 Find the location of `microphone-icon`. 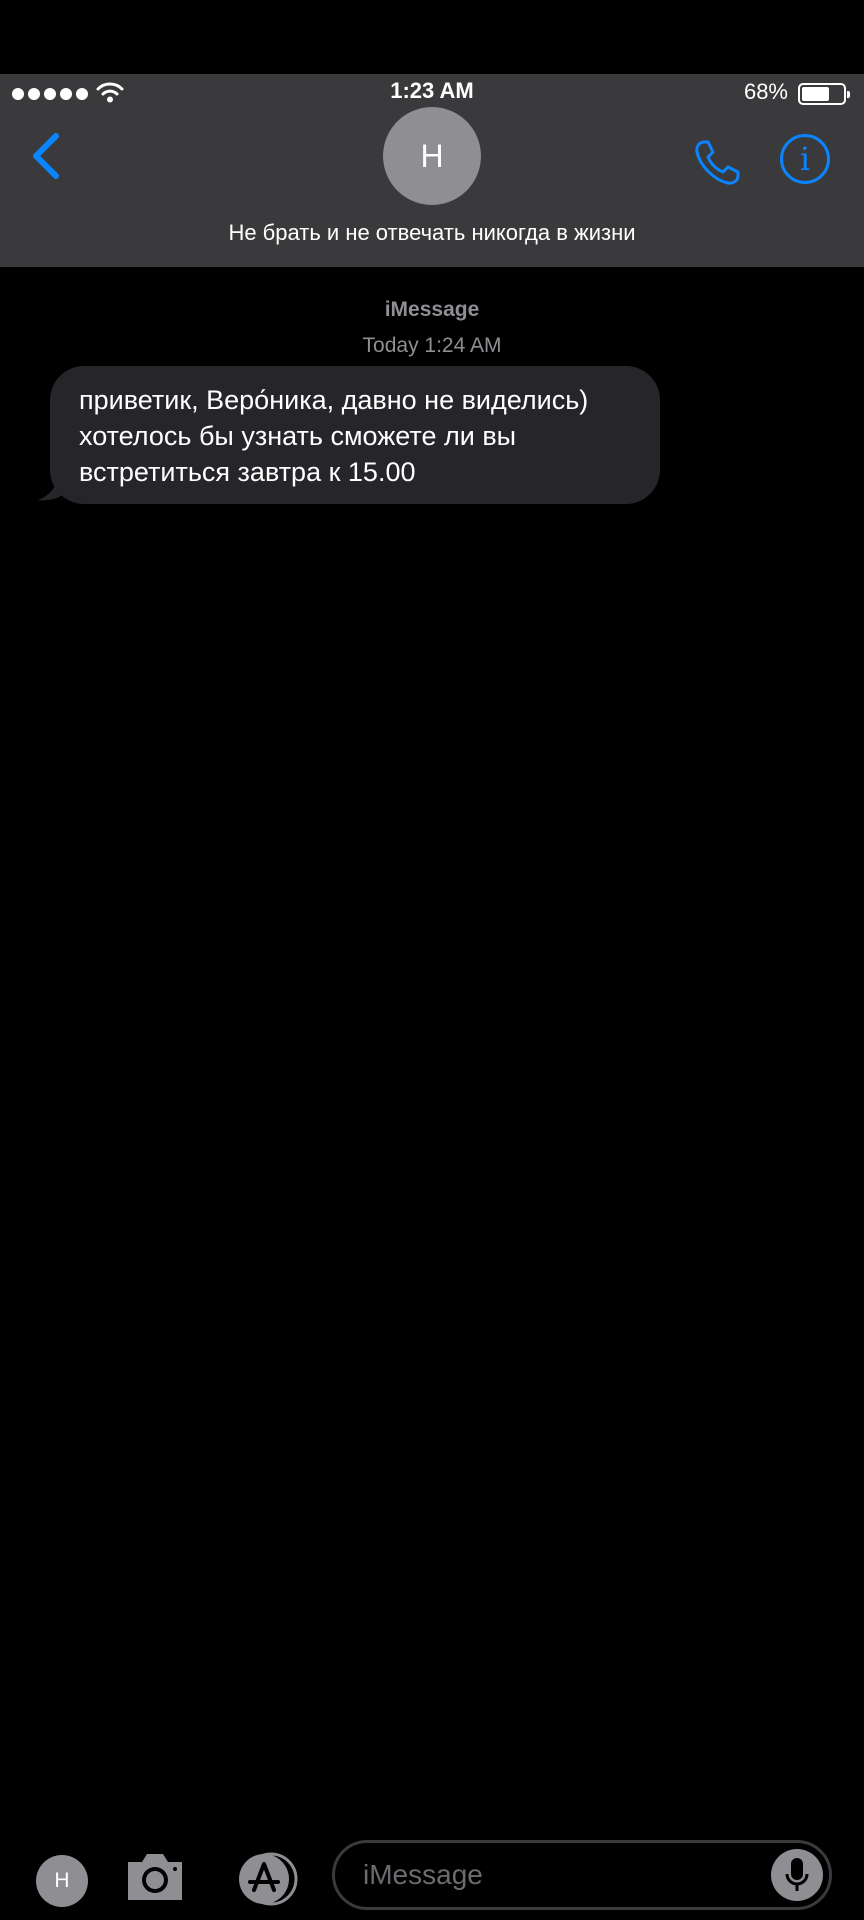

microphone-icon is located at coordinates (797, 1875).